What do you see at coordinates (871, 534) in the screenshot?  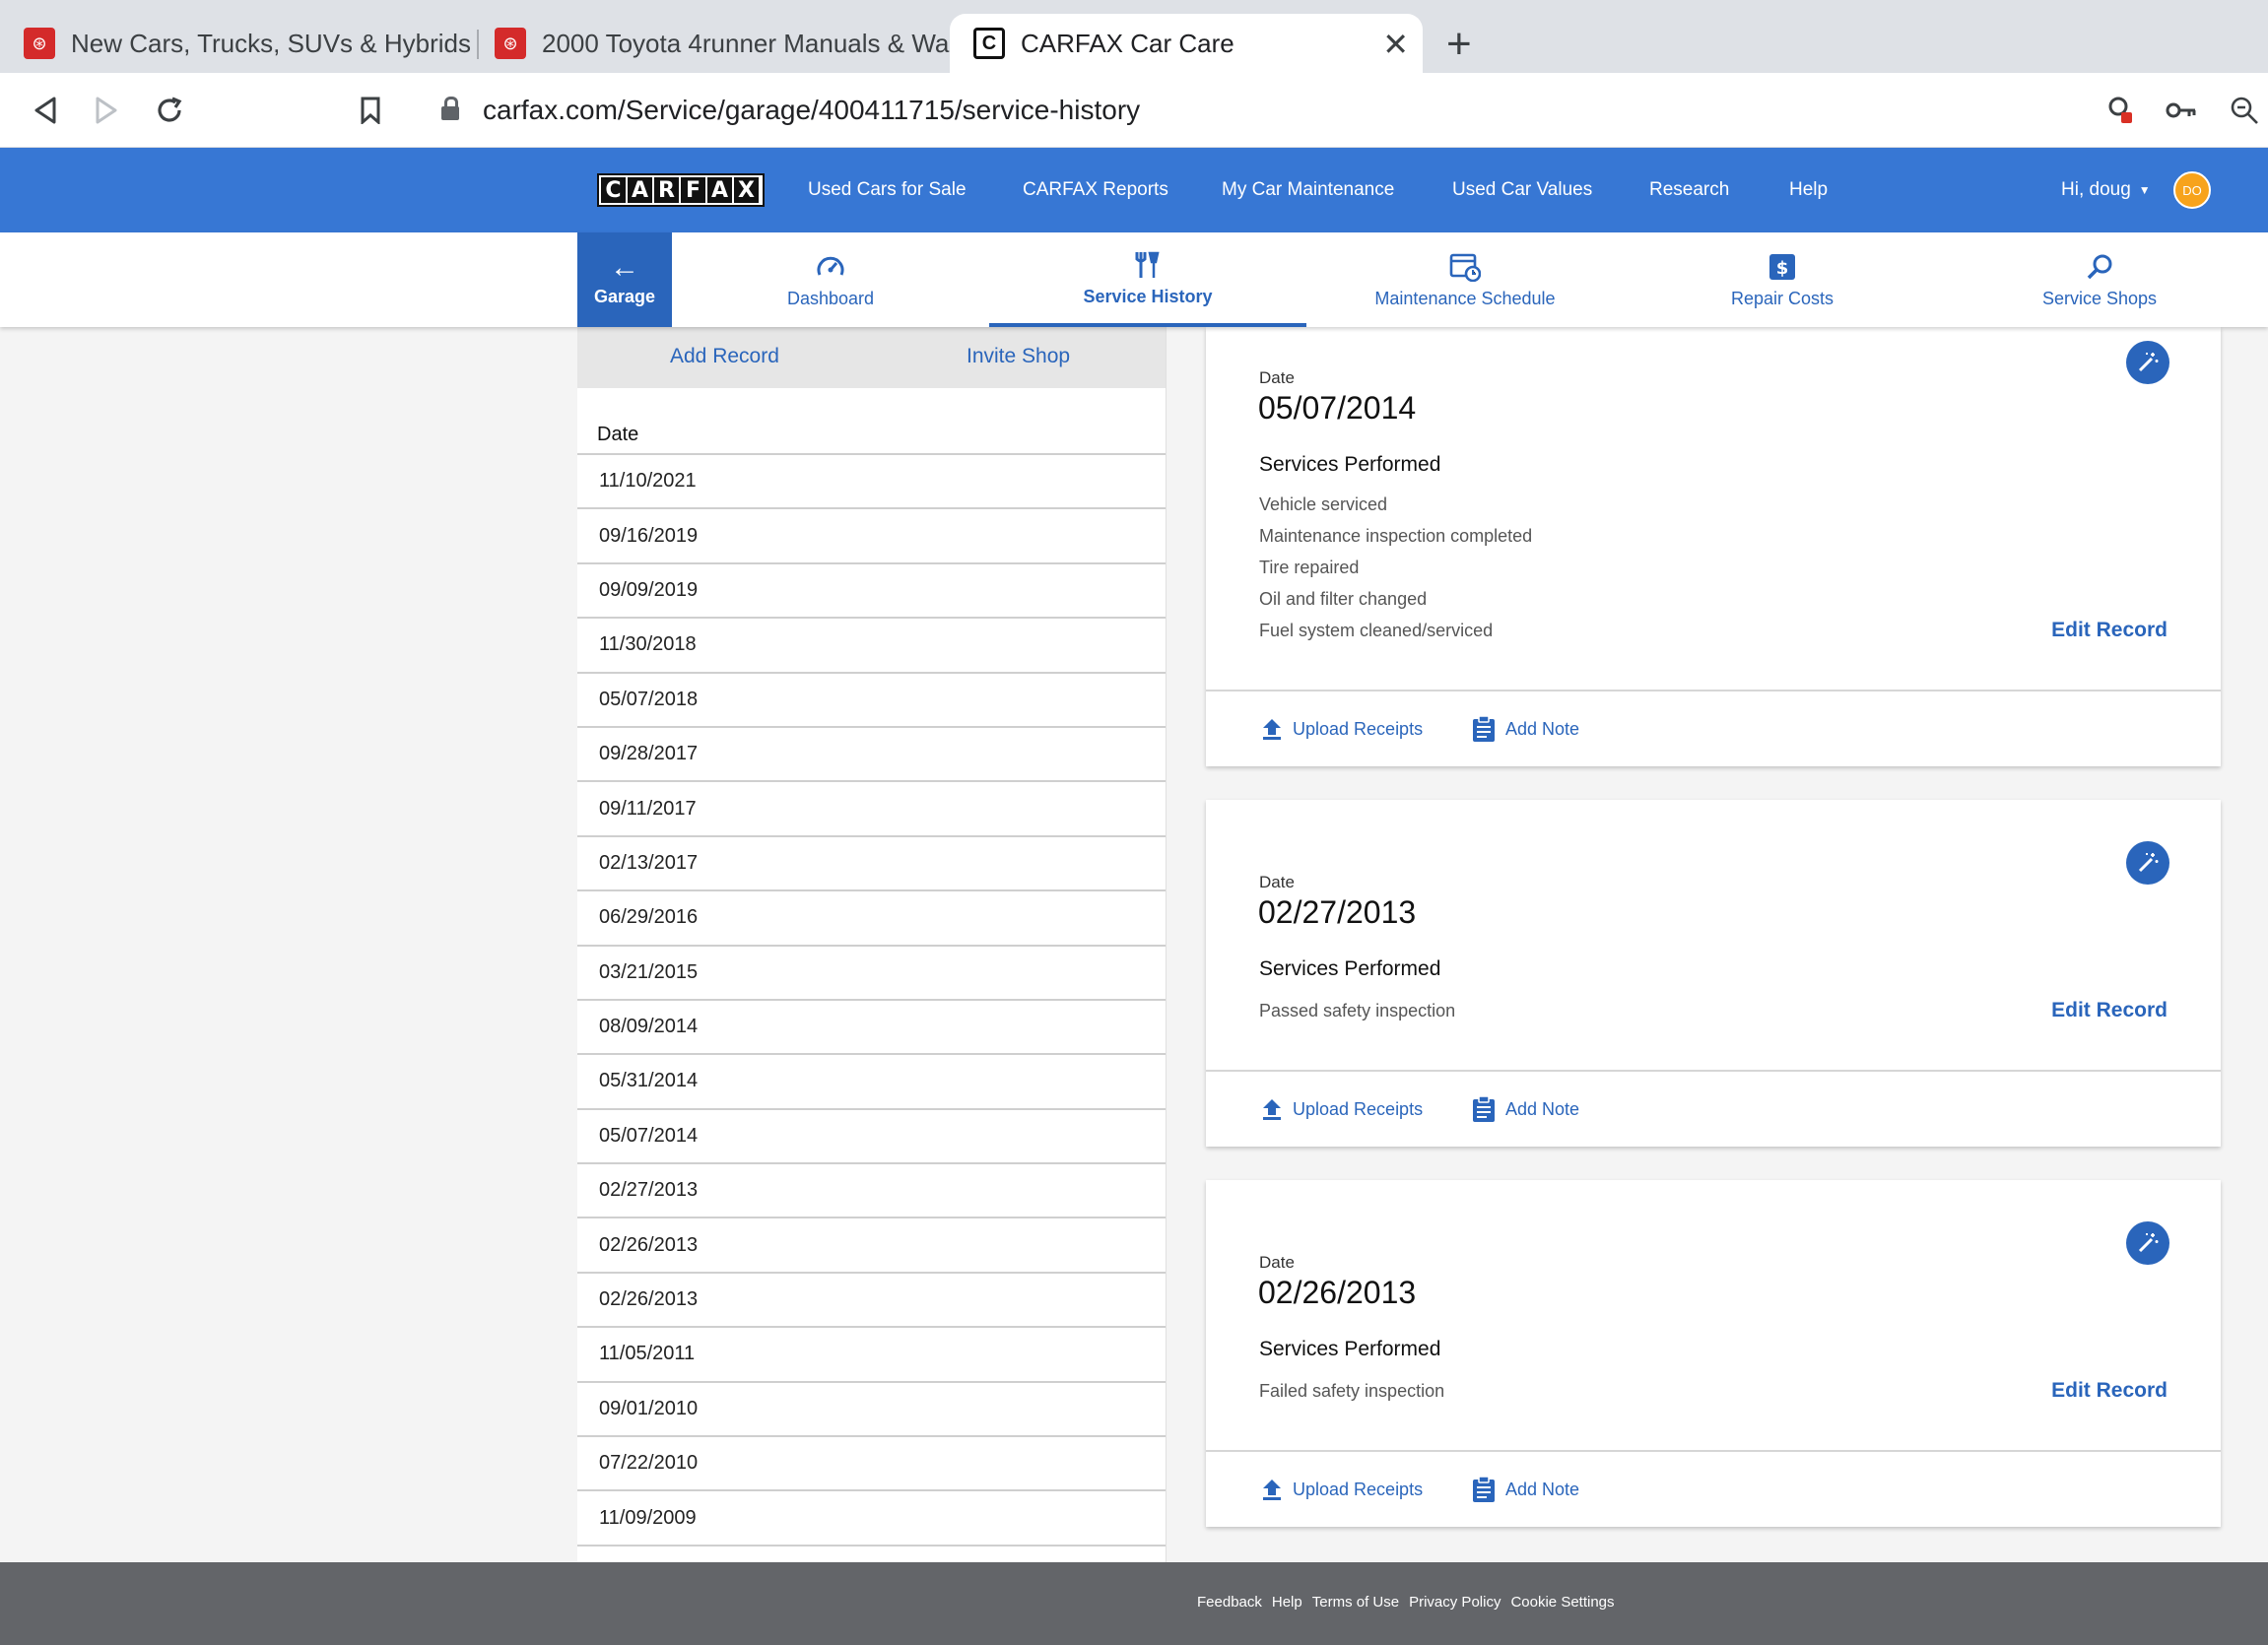 I see `list-item: 09/16/2019` at bounding box center [871, 534].